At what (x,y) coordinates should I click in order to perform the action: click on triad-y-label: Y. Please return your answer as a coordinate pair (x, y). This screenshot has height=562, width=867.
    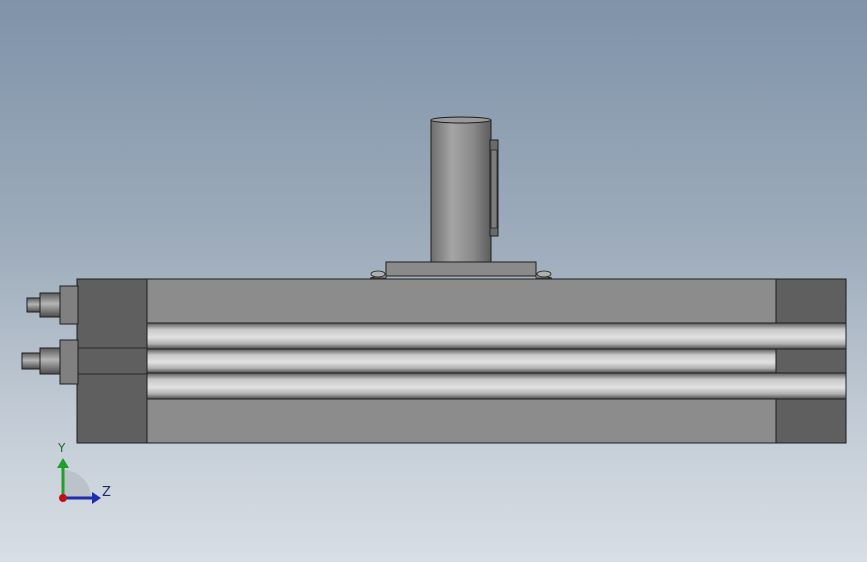
    Looking at the image, I should click on (62, 448).